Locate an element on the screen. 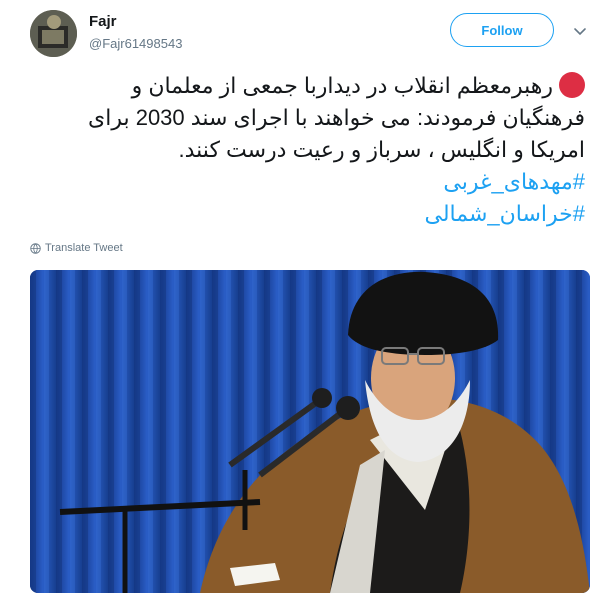 Image resolution: width=607 pixels, height=602 pixels. red-circle-icon is located at coordinates (572, 85).